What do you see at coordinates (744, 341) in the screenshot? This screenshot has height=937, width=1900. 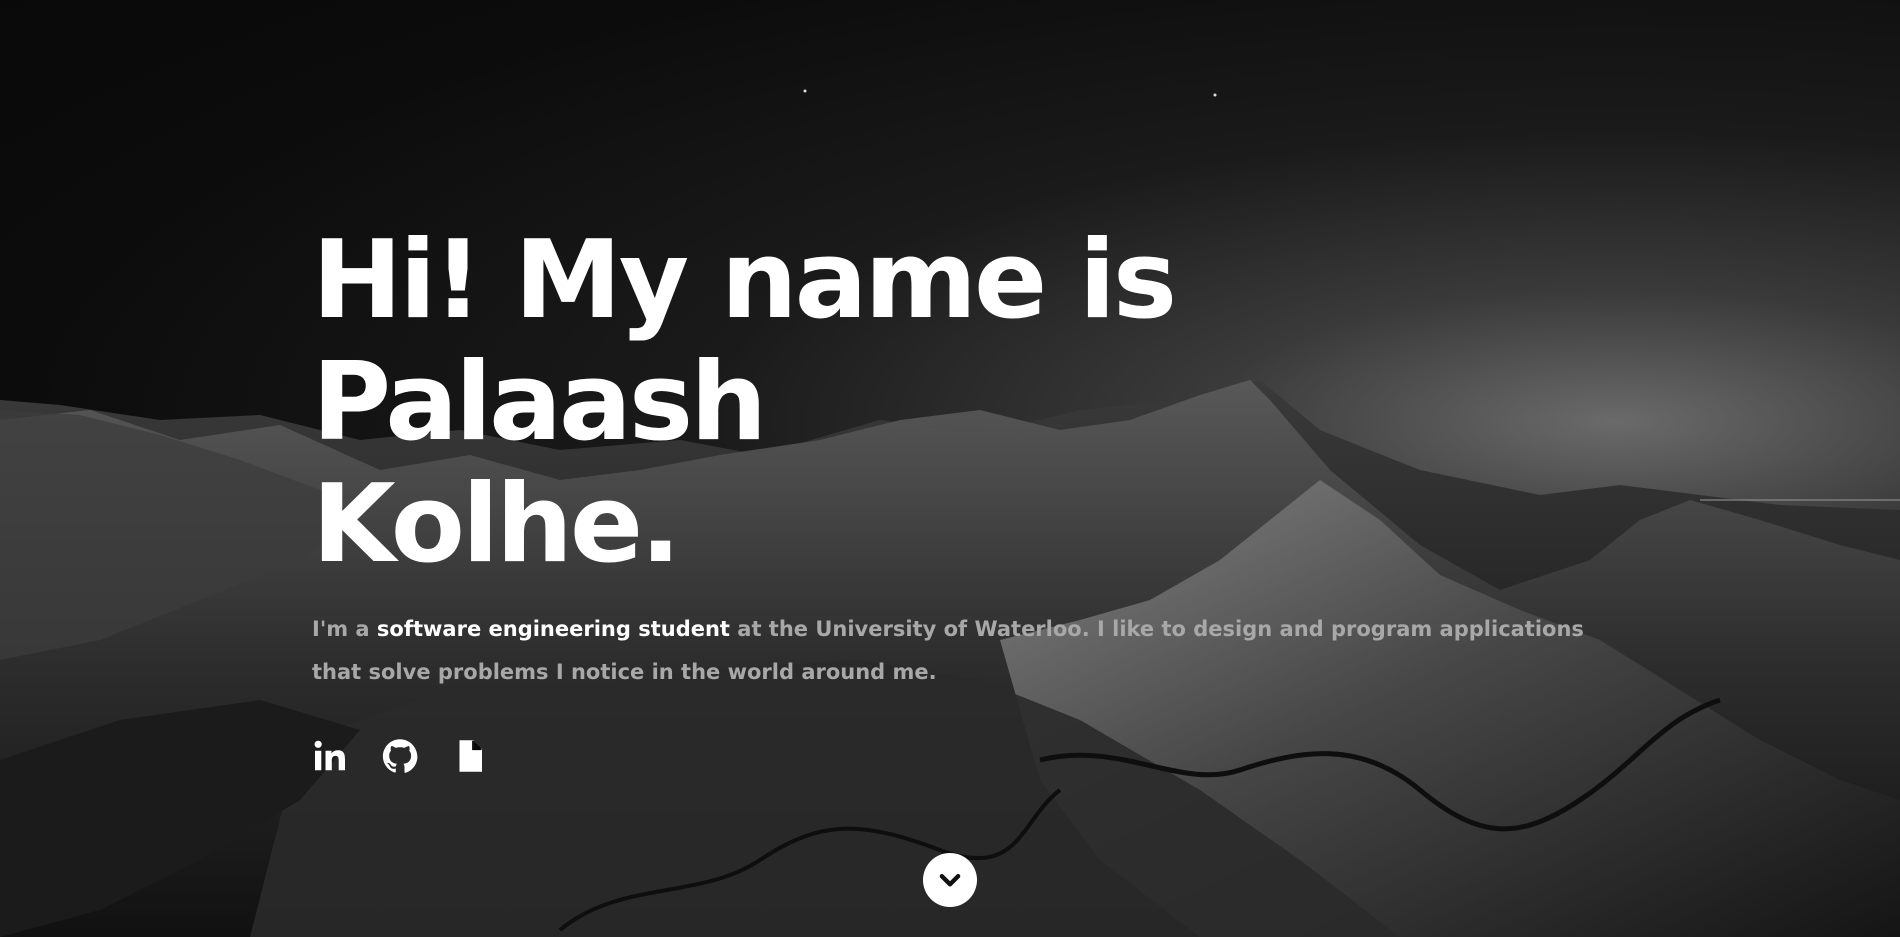 I see `heading-line-1: Hi! My name is Palaash` at bounding box center [744, 341].